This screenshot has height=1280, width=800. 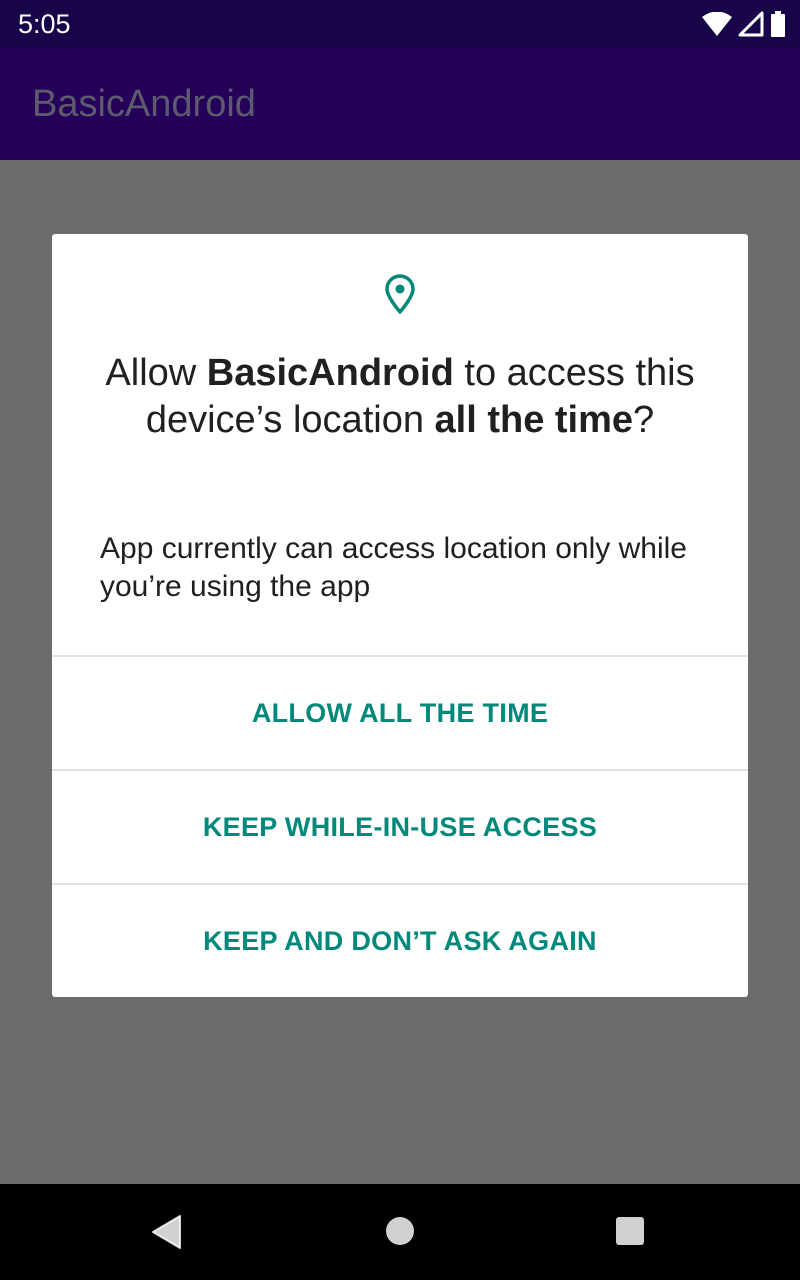 What do you see at coordinates (400, 104) in the screenshot?
I see `app-bar: BasicAndroid` at bounding box center [400, 104].